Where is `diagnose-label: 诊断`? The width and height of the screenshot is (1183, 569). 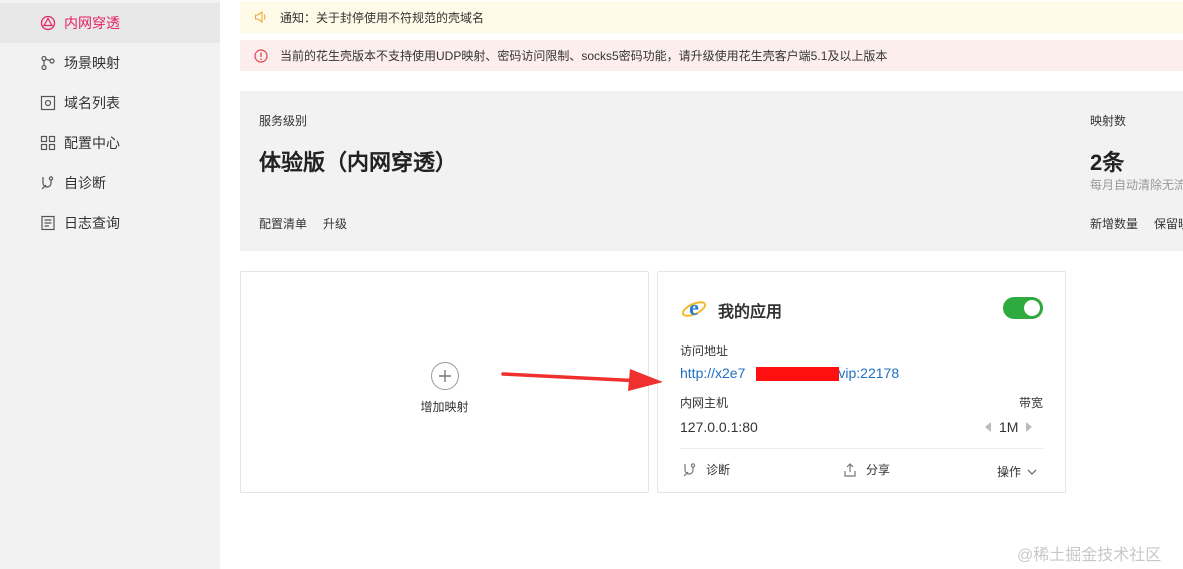 diagnose-label: 诊断 is located at coordinates (718, 470).